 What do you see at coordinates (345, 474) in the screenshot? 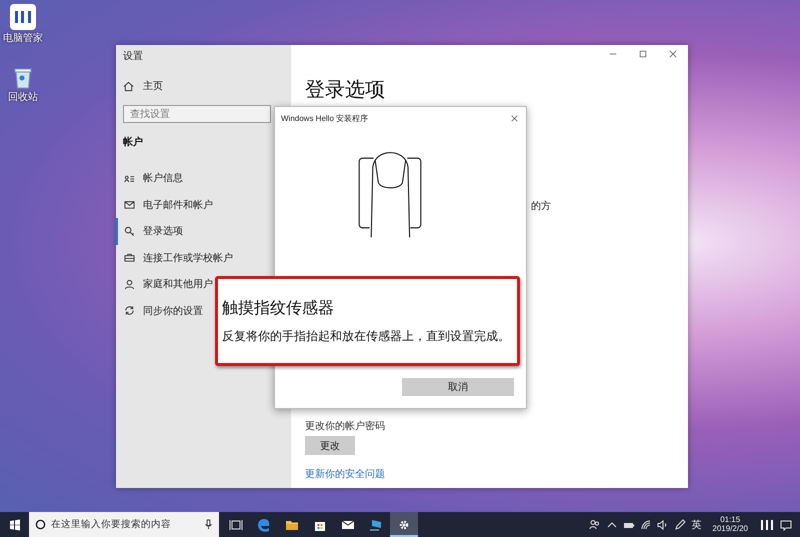
I see `security-question-link: 更新你的安全问题` at bounding box center [345, 474].